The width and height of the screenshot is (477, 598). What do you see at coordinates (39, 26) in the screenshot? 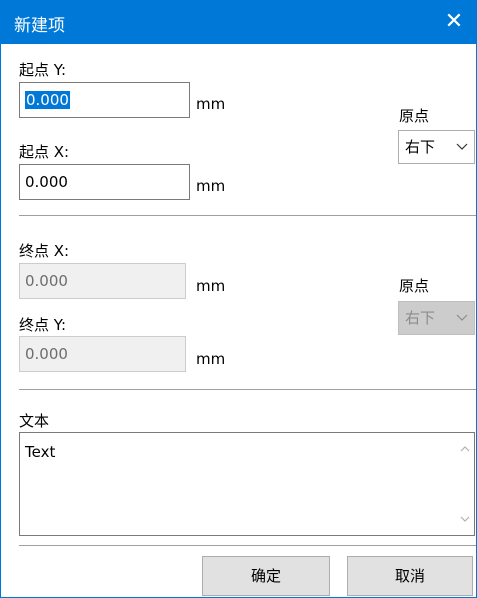
I see `dialog-title: 新建项` at bounding box center [39, 26].